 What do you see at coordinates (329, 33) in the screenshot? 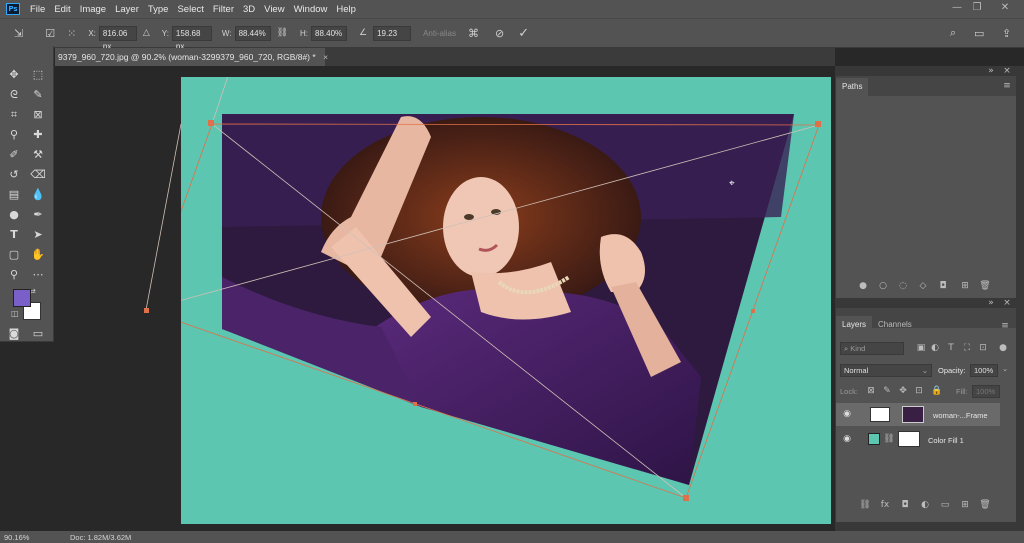
I see `h-field: 88.40%` at bounding box center [329, 33].